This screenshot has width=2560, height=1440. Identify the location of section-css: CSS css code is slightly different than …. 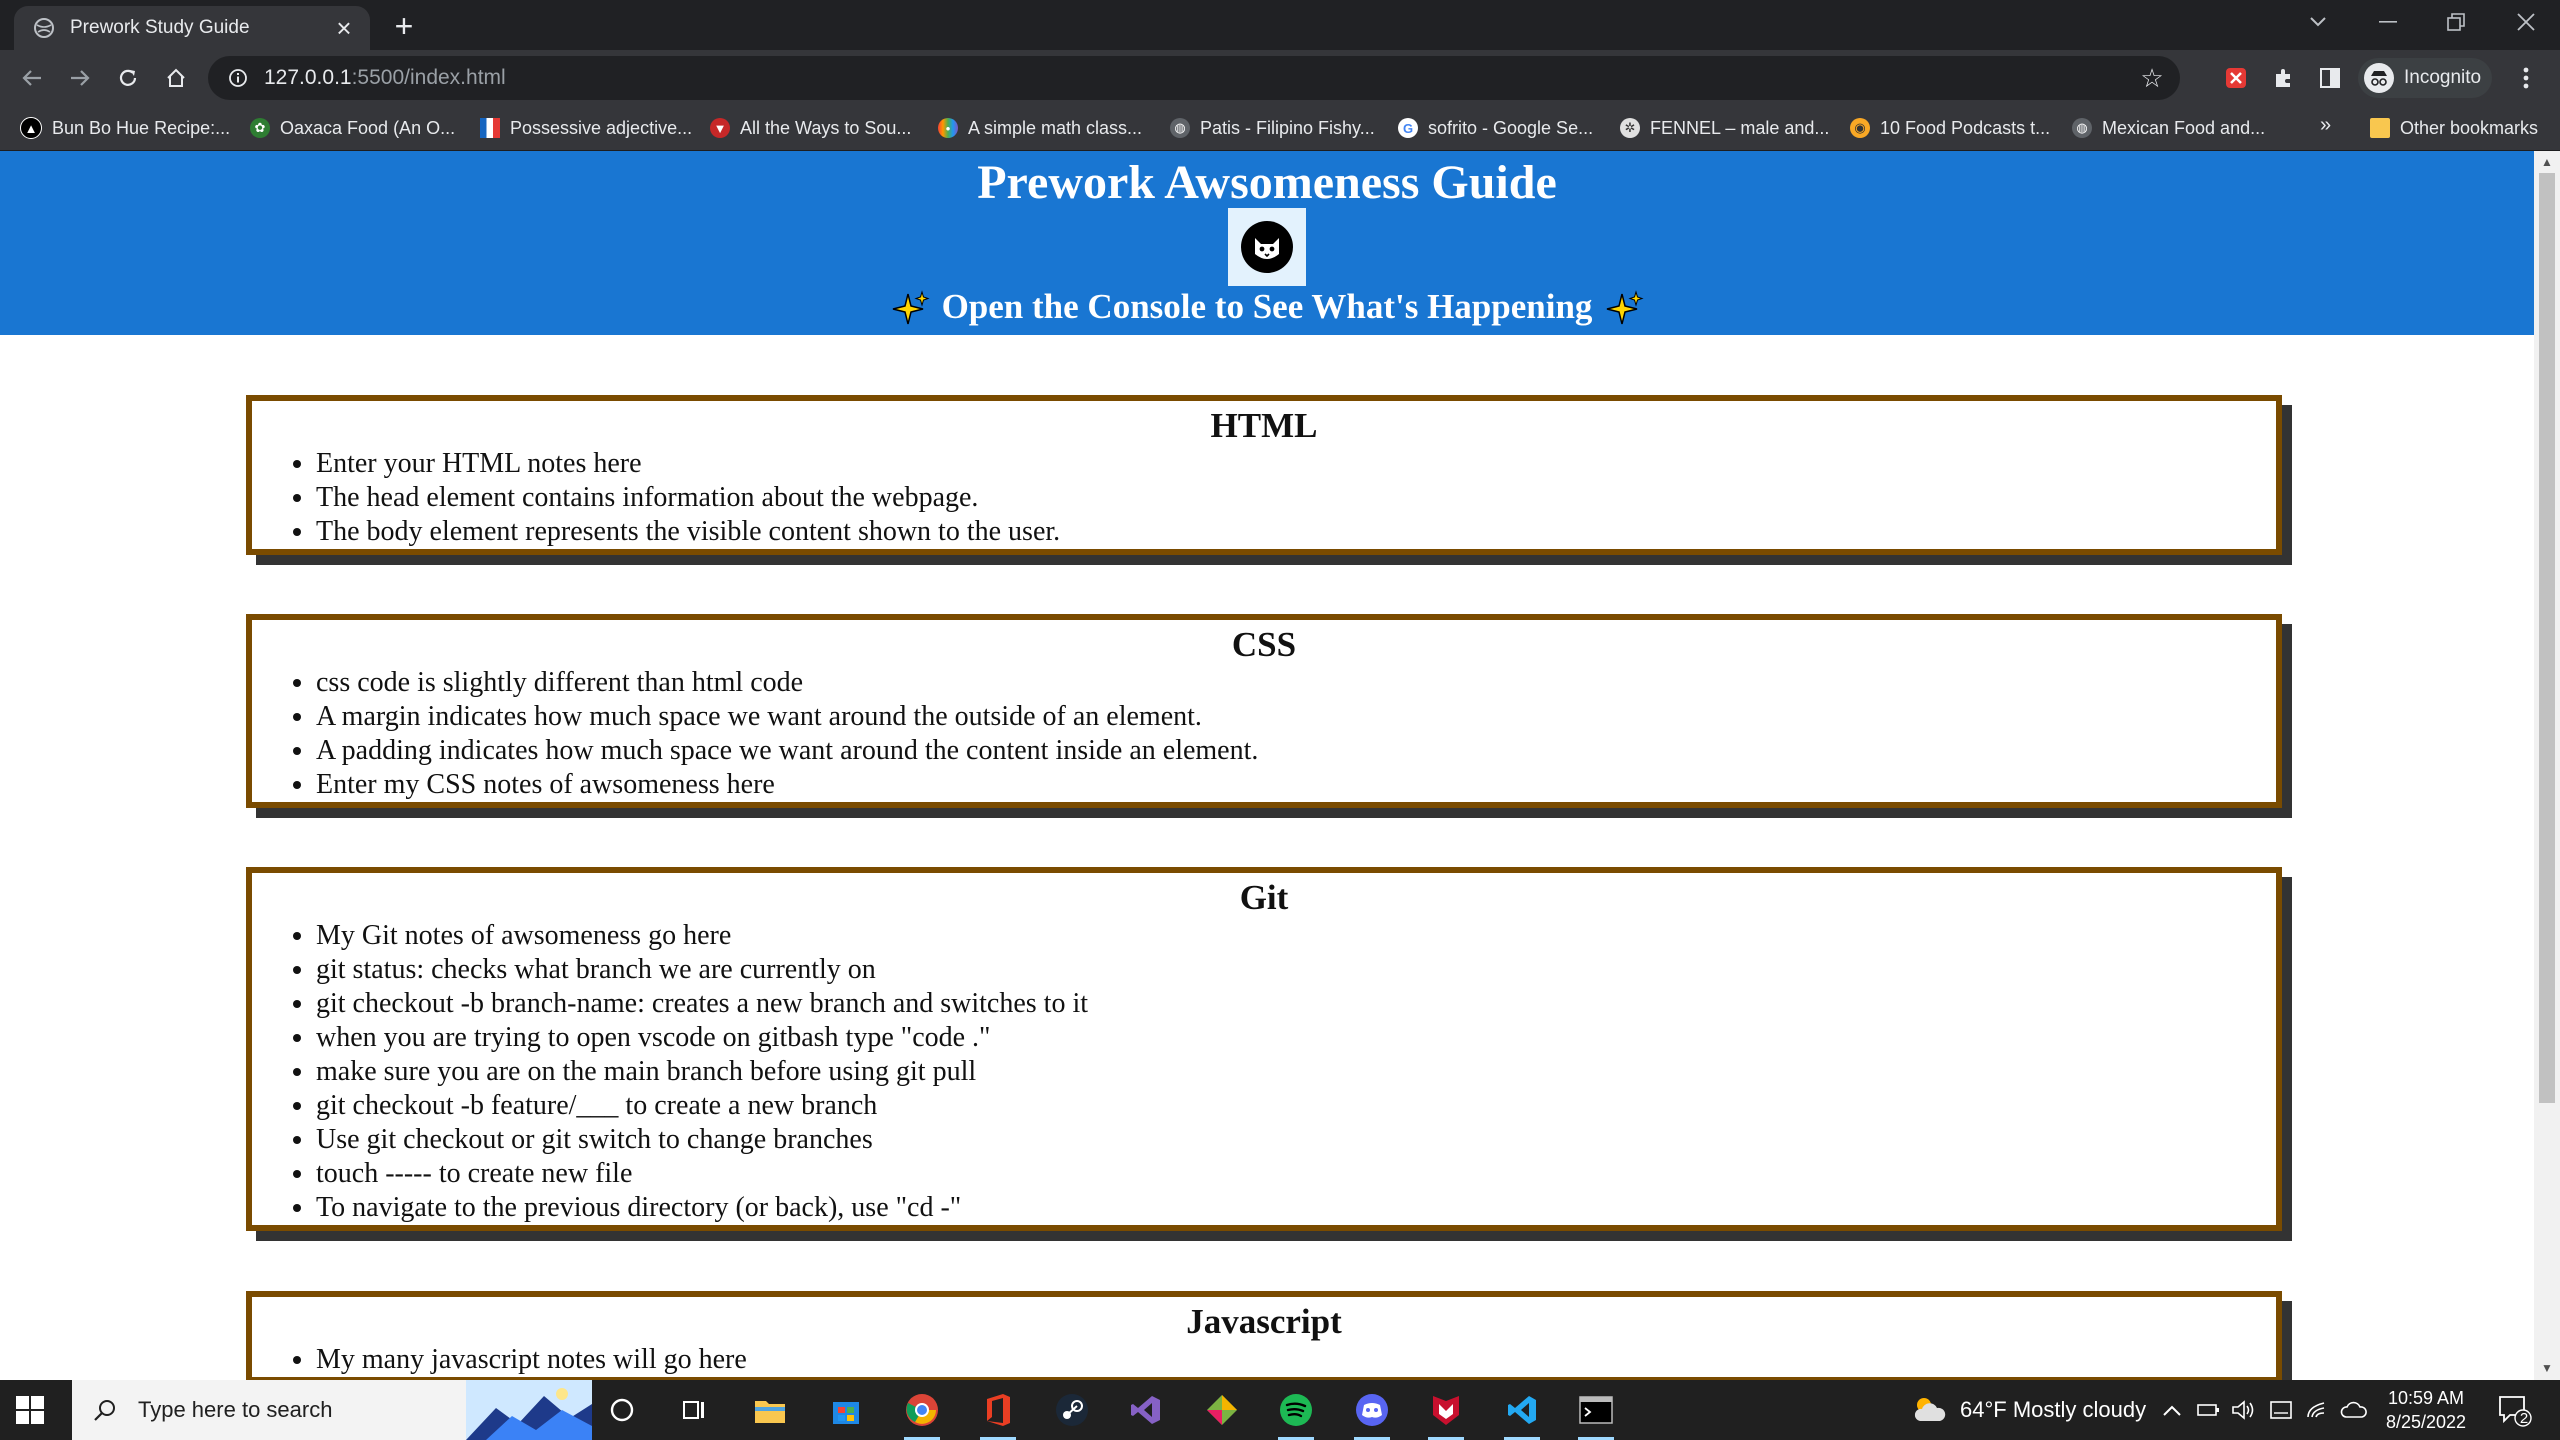
(1264, 711).